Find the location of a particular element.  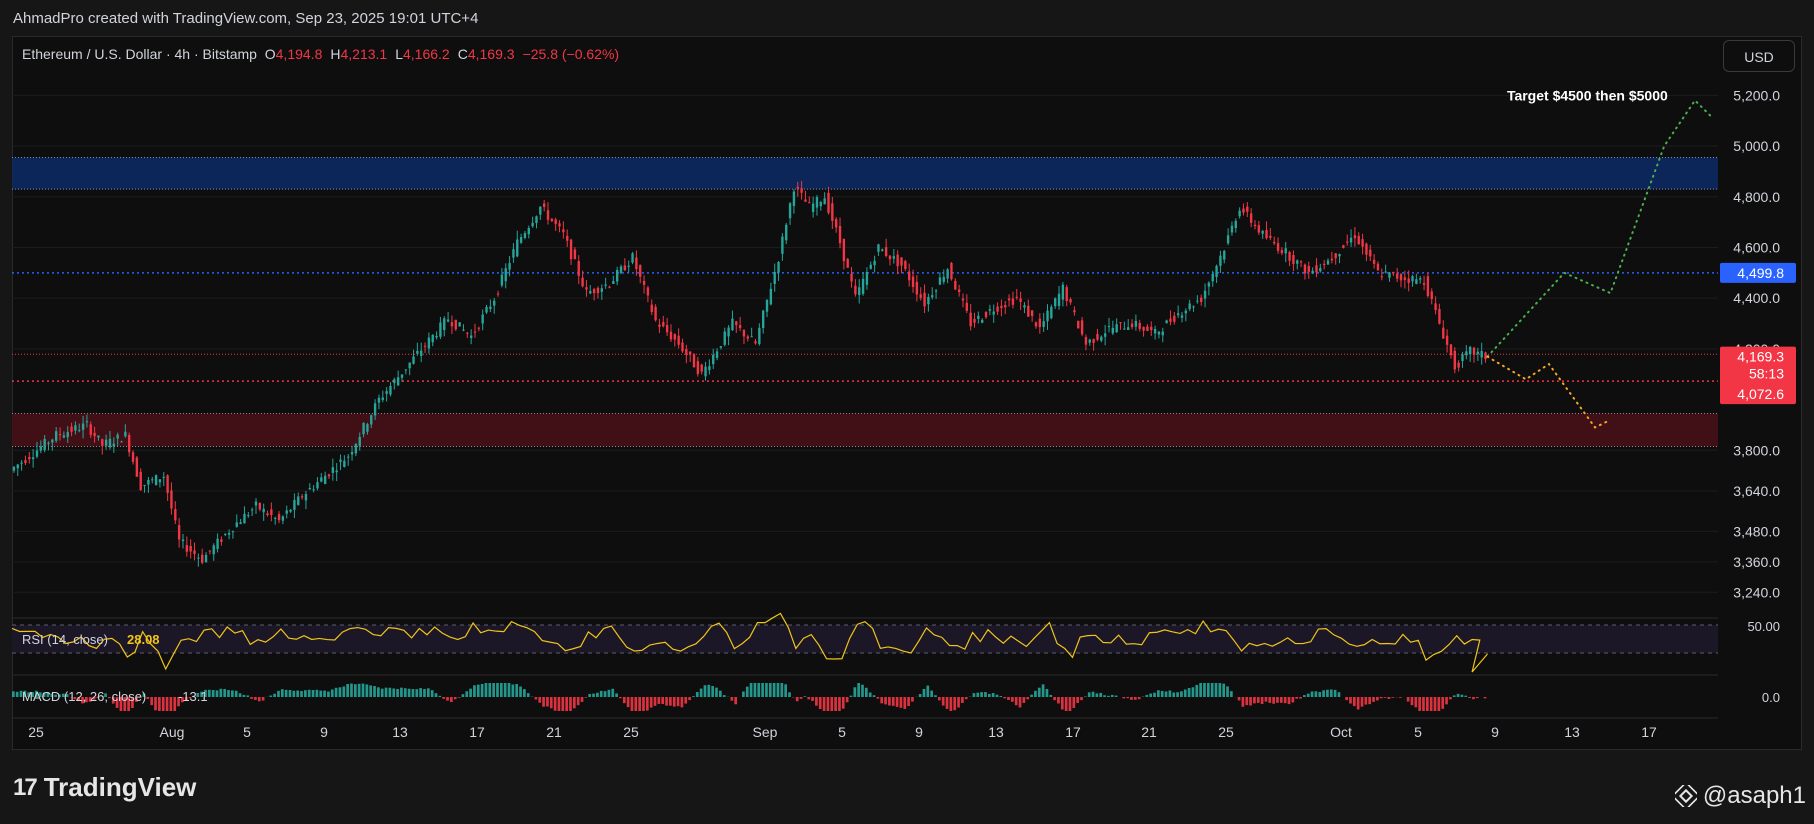

high-label: H is located at coordinates (335, 54).